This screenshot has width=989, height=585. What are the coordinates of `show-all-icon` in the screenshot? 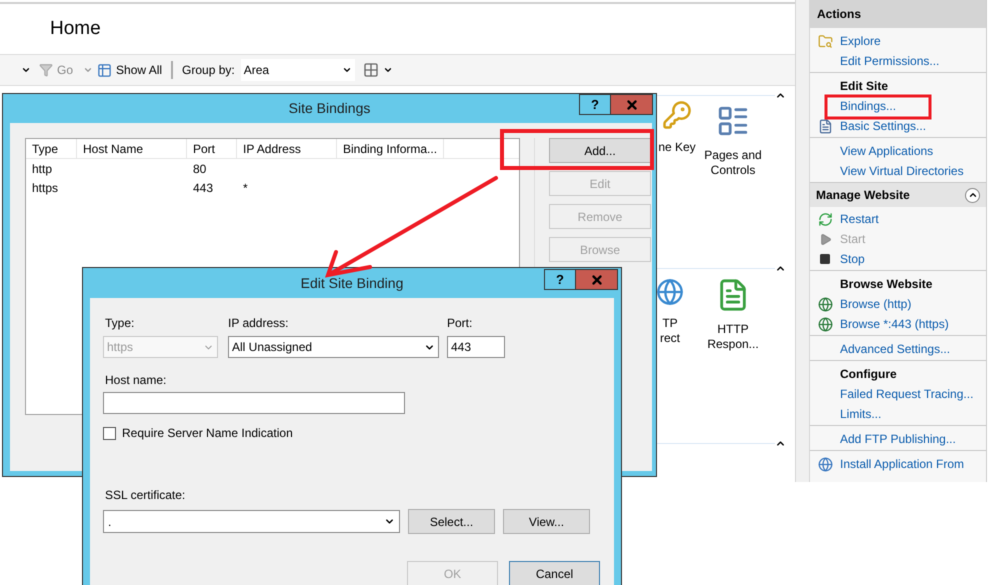 It's located at (104, 70).